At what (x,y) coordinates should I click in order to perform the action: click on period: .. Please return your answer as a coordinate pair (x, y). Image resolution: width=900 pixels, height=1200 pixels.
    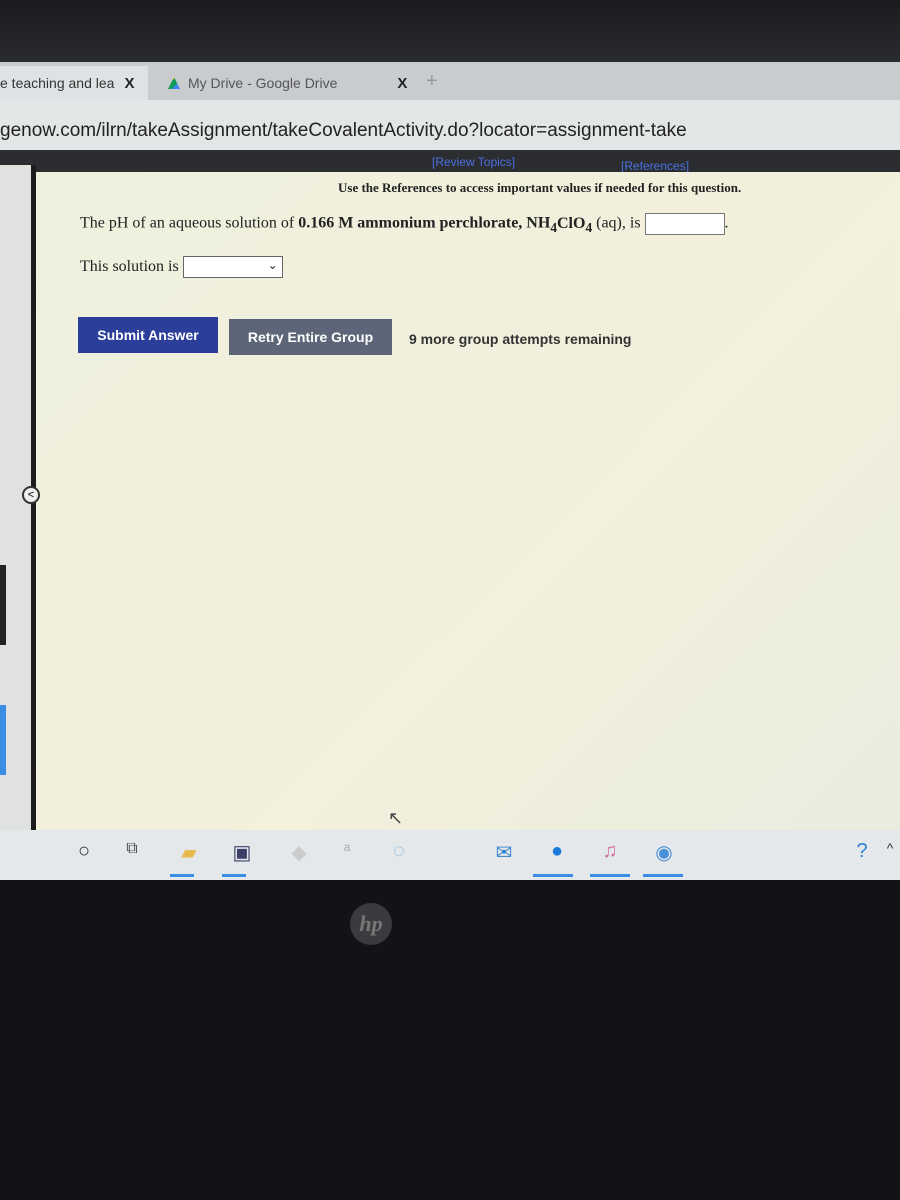
    Looking at the image, I should click on (726, 223).